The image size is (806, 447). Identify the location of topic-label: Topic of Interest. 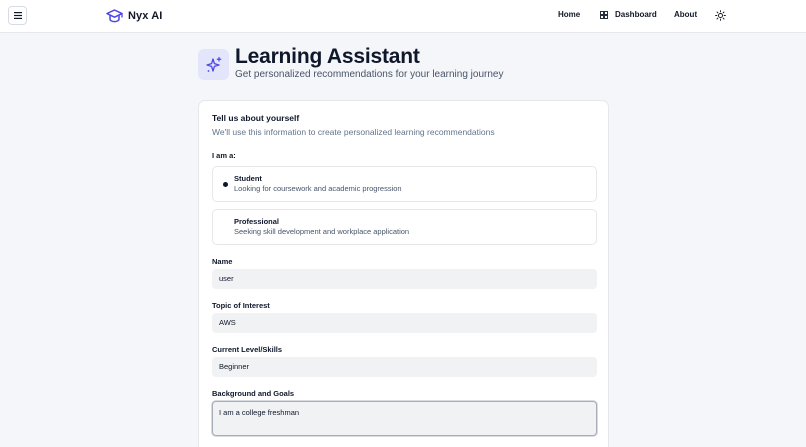
(241, 305).